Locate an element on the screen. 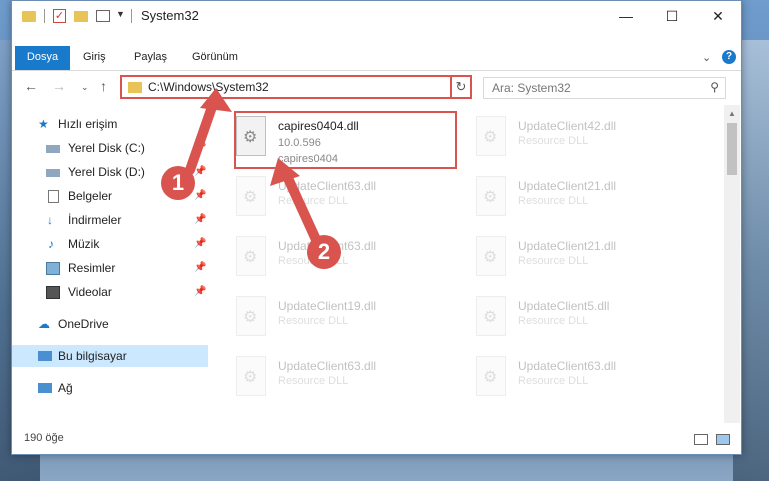 The width and height of the screenshot is (769, 481). step-badge-1: 1 is located at coordinates (178, 183).